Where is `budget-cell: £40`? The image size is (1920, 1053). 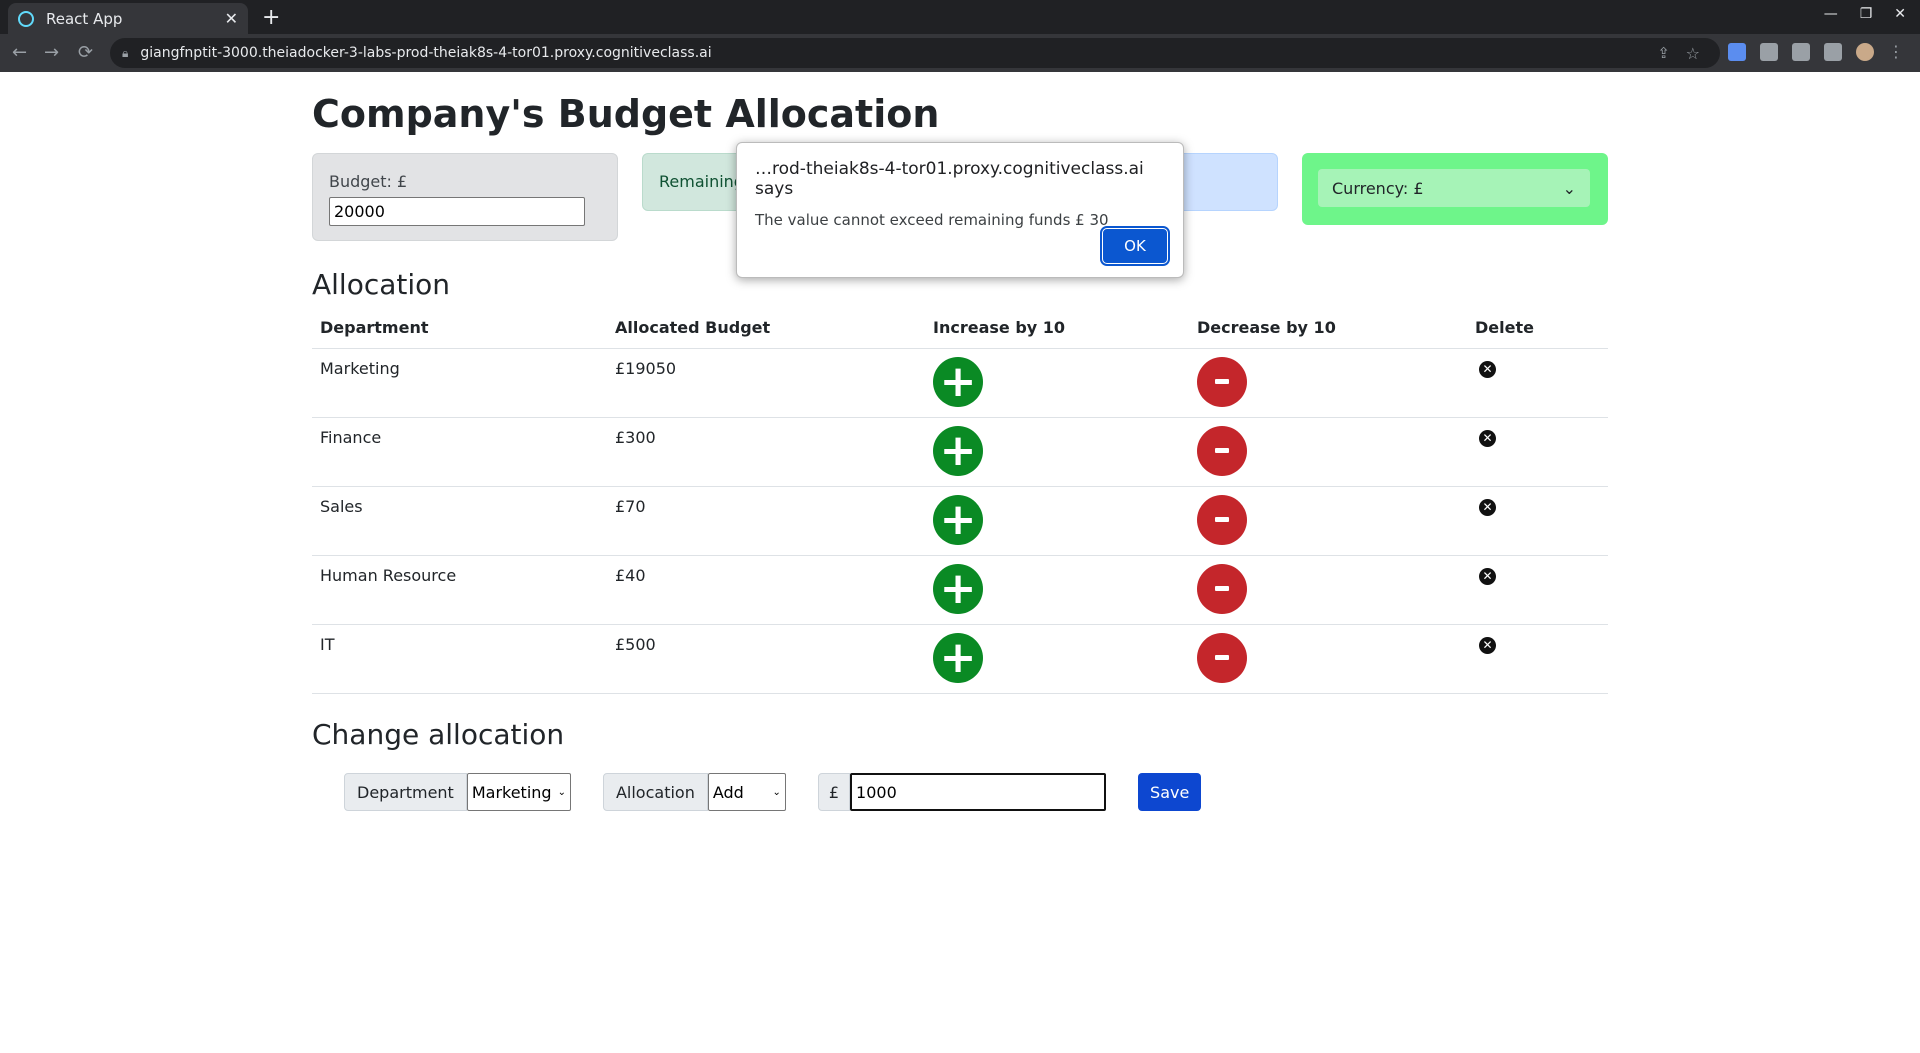 budget-cell: £40 is located at coordinates (766, 590).